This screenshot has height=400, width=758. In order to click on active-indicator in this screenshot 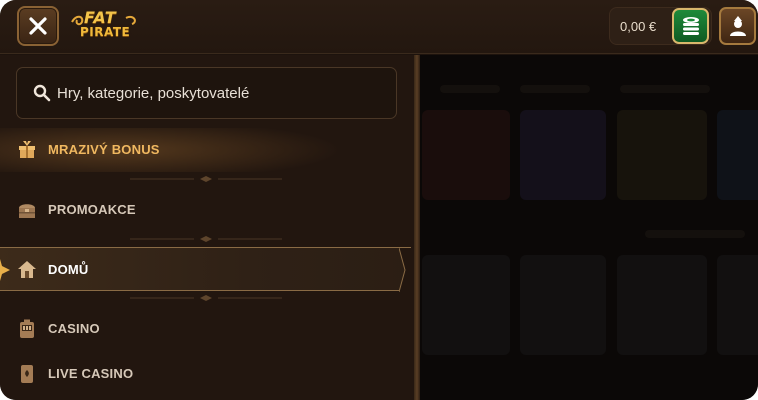, I will do `click(5, 270)`.